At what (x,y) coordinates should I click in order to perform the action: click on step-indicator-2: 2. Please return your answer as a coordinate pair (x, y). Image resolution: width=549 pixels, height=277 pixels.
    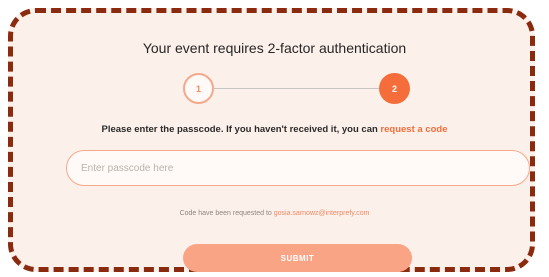
    Looking at the image, I should click on (394, 88).